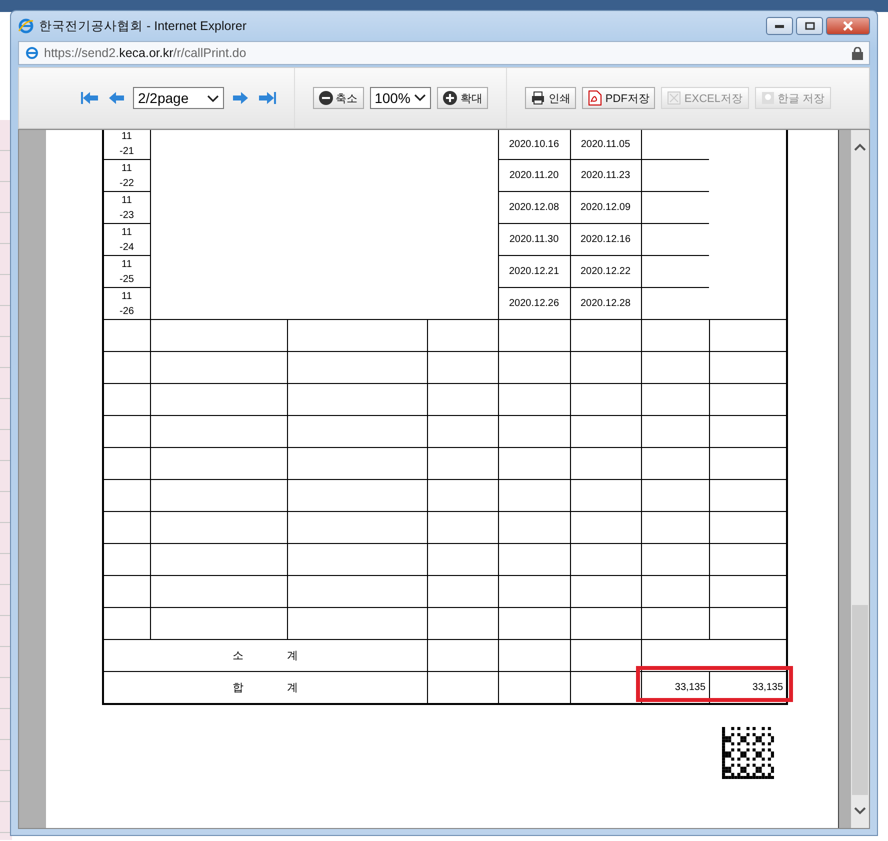 This screenshot has width=888, height=841. I want to click on maximize-button, so click(809, 26).